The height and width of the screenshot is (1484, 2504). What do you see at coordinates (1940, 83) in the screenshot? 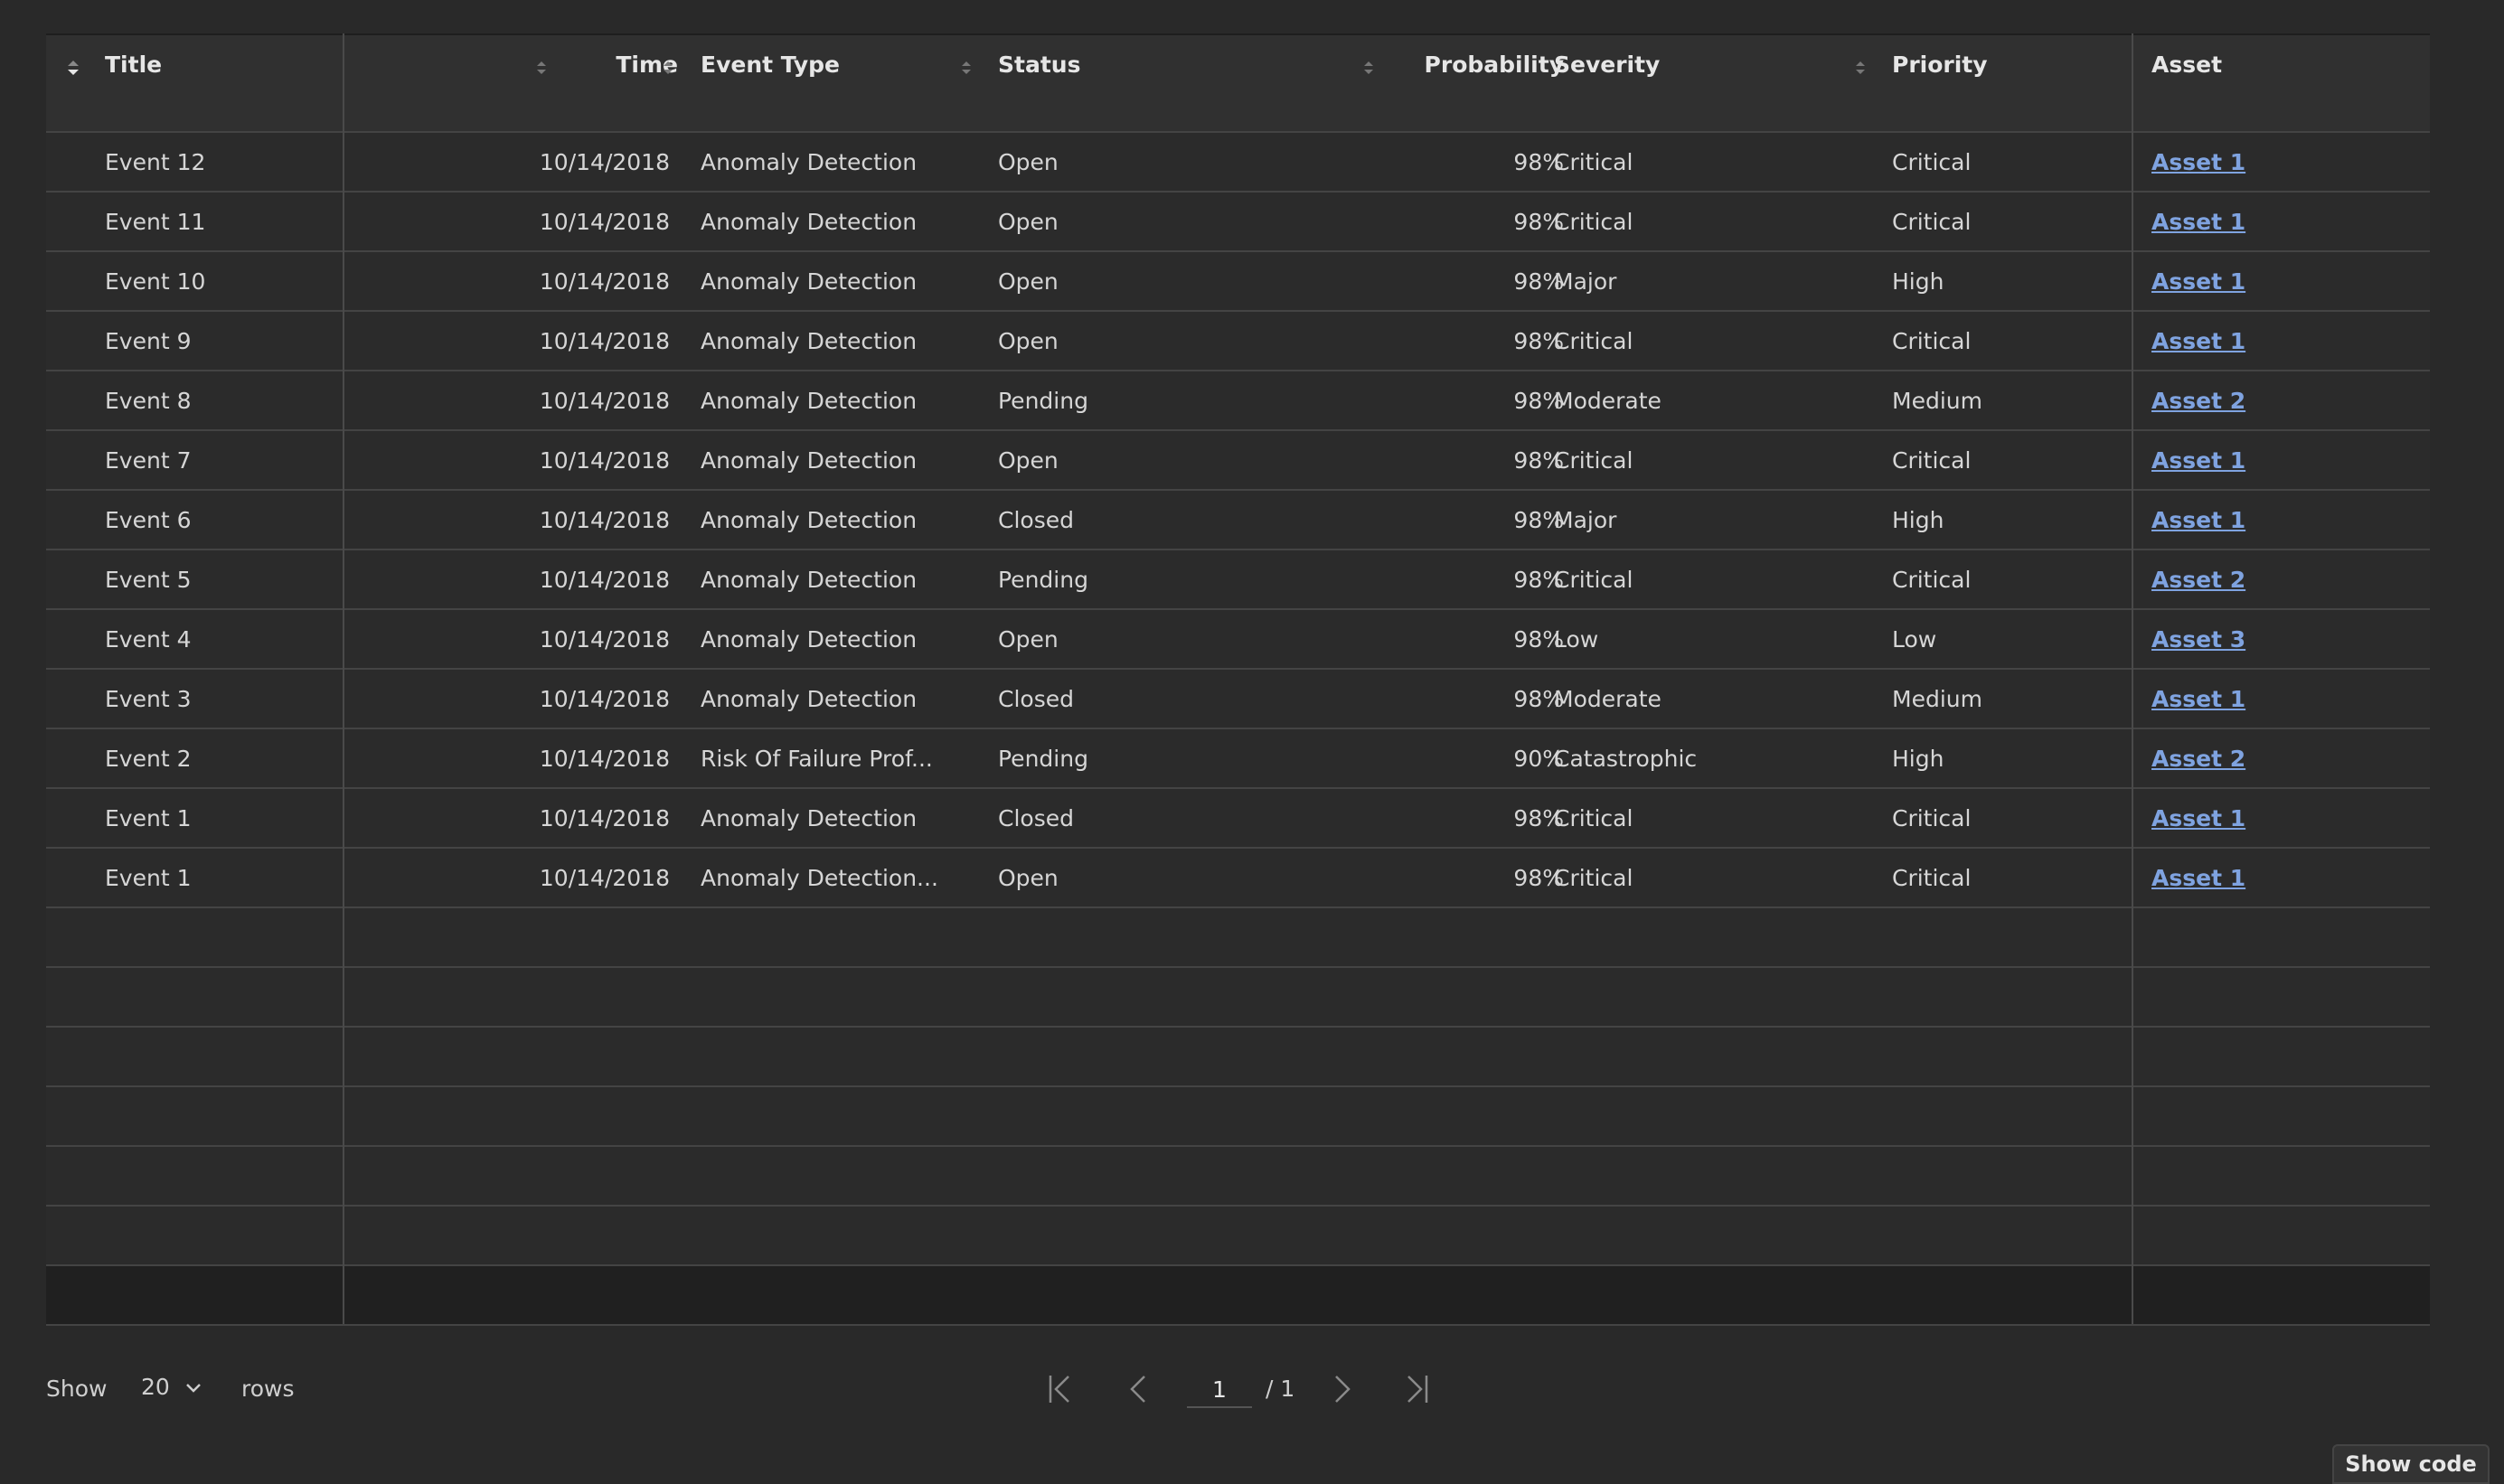
I see `header-priority: Priority` at bounding box center [1940, 83].